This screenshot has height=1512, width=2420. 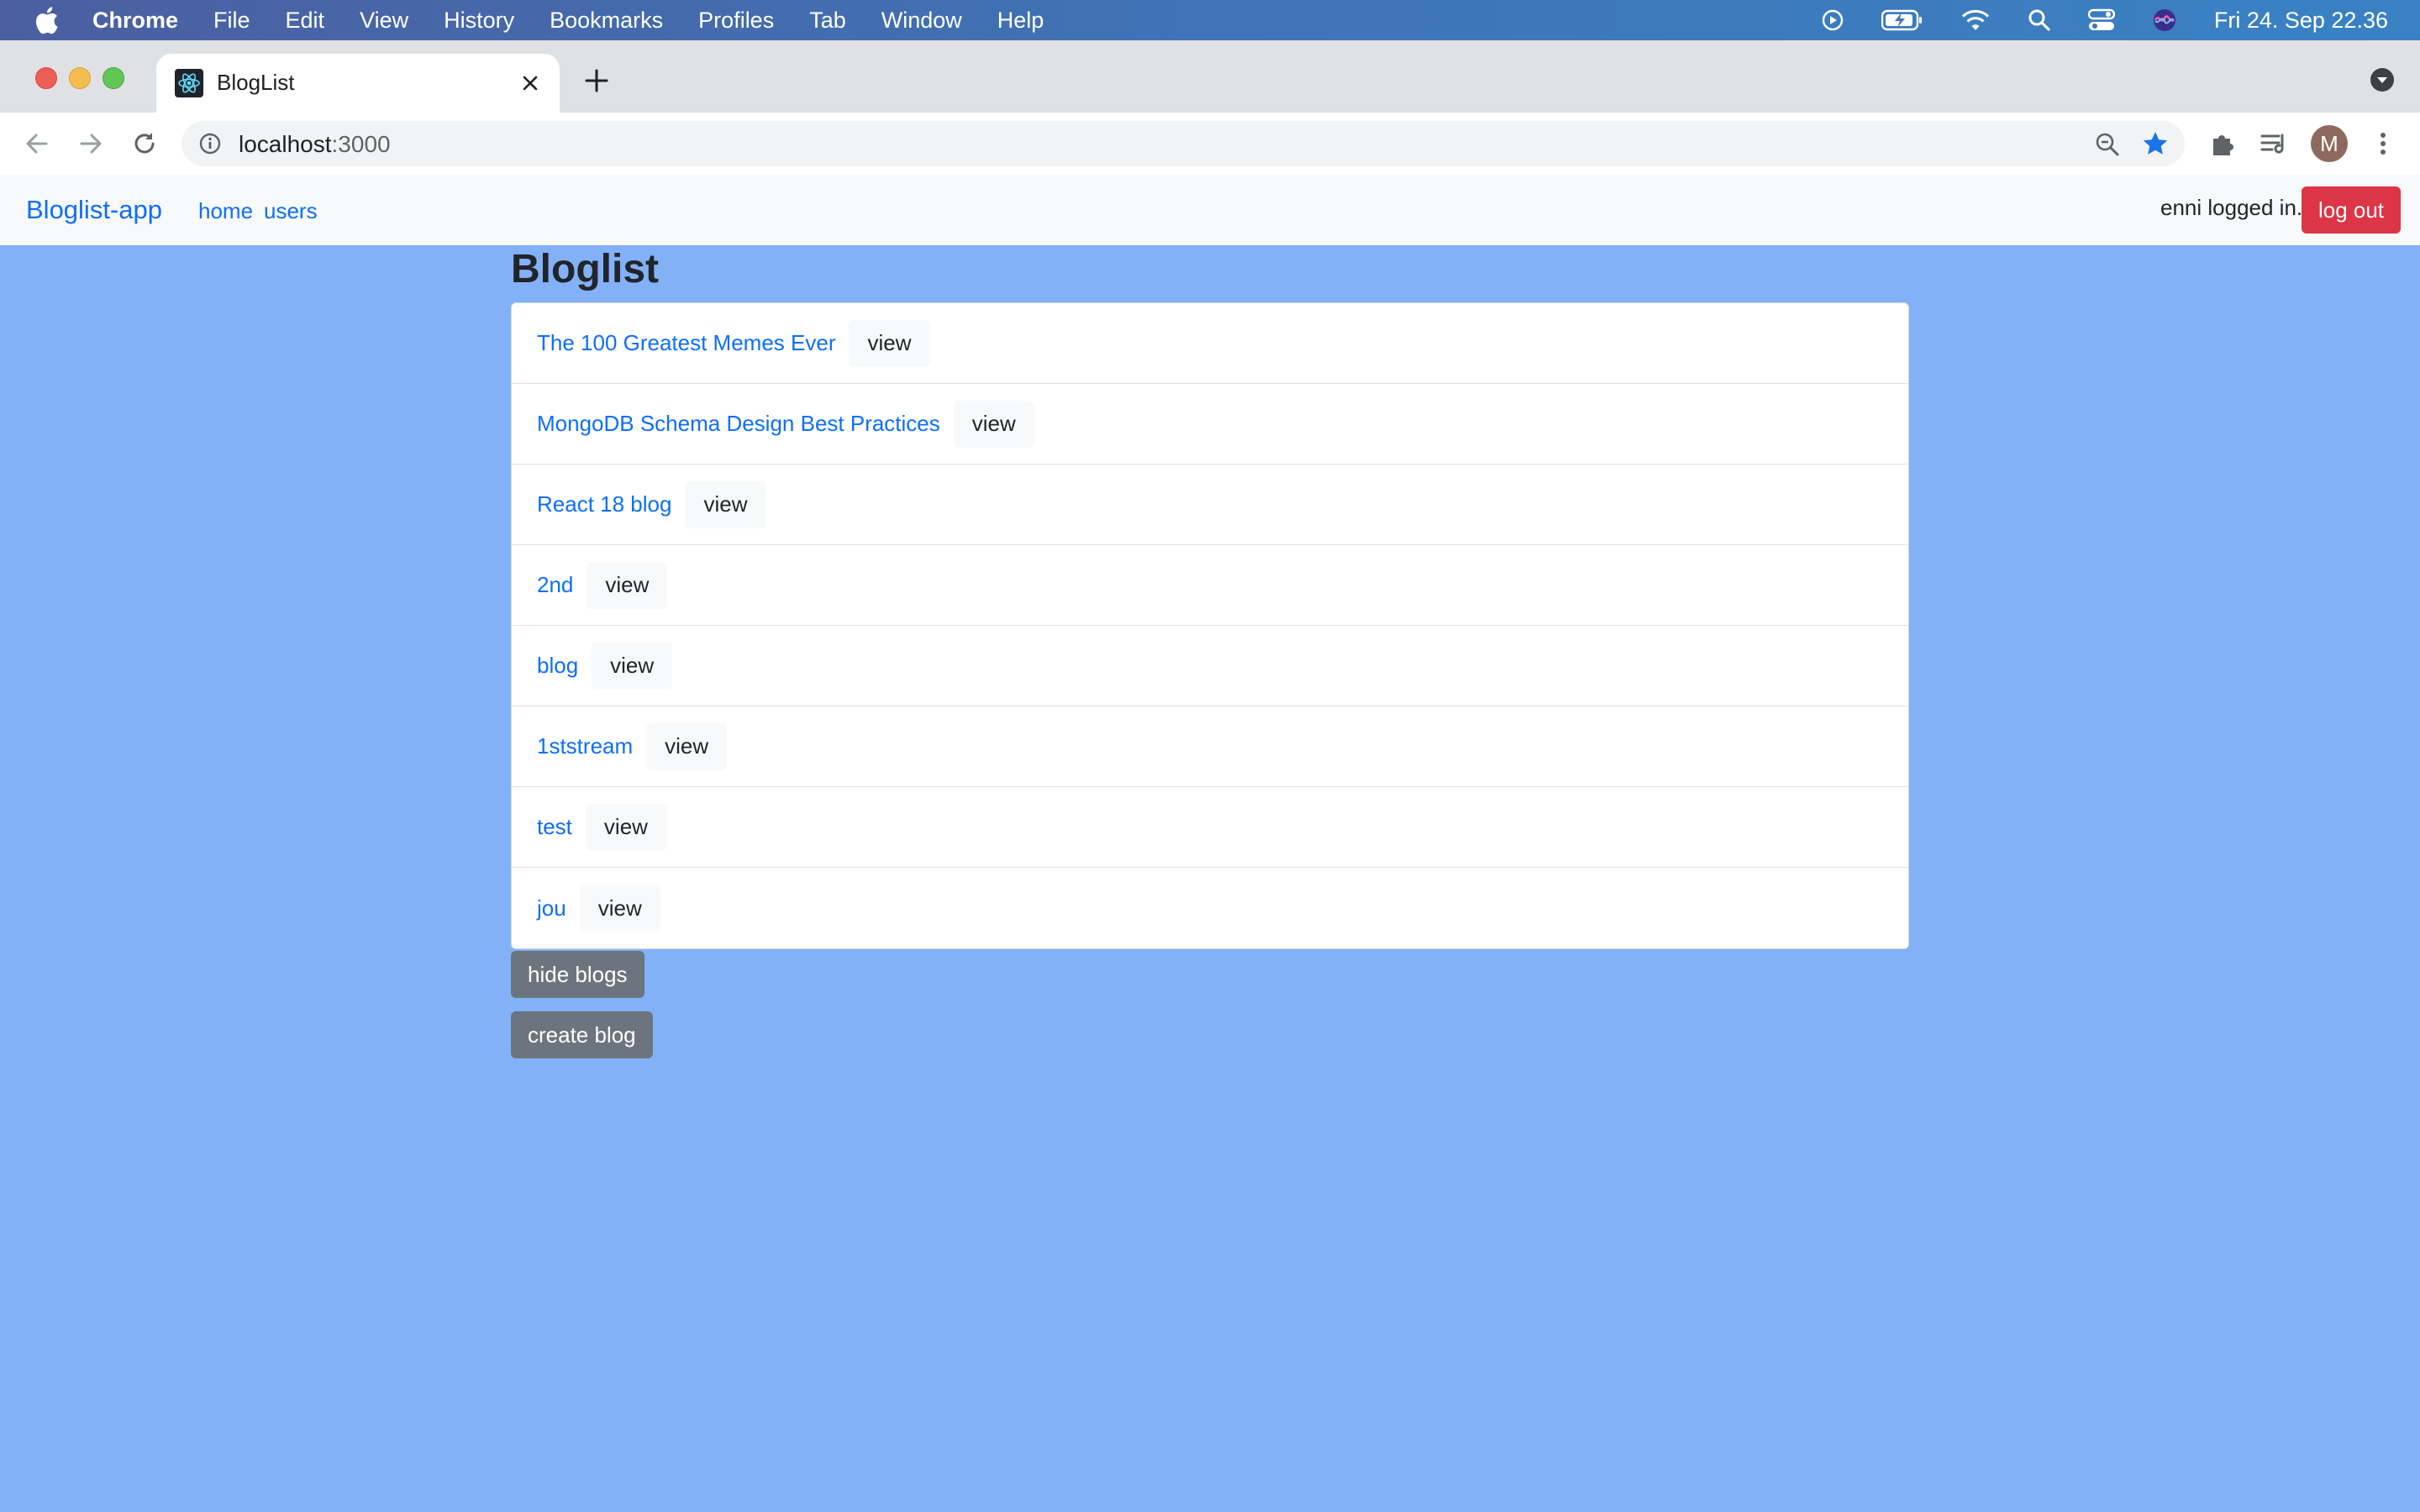 I want to click on menu-chrome: Chrome, so click(x=135, y=21).